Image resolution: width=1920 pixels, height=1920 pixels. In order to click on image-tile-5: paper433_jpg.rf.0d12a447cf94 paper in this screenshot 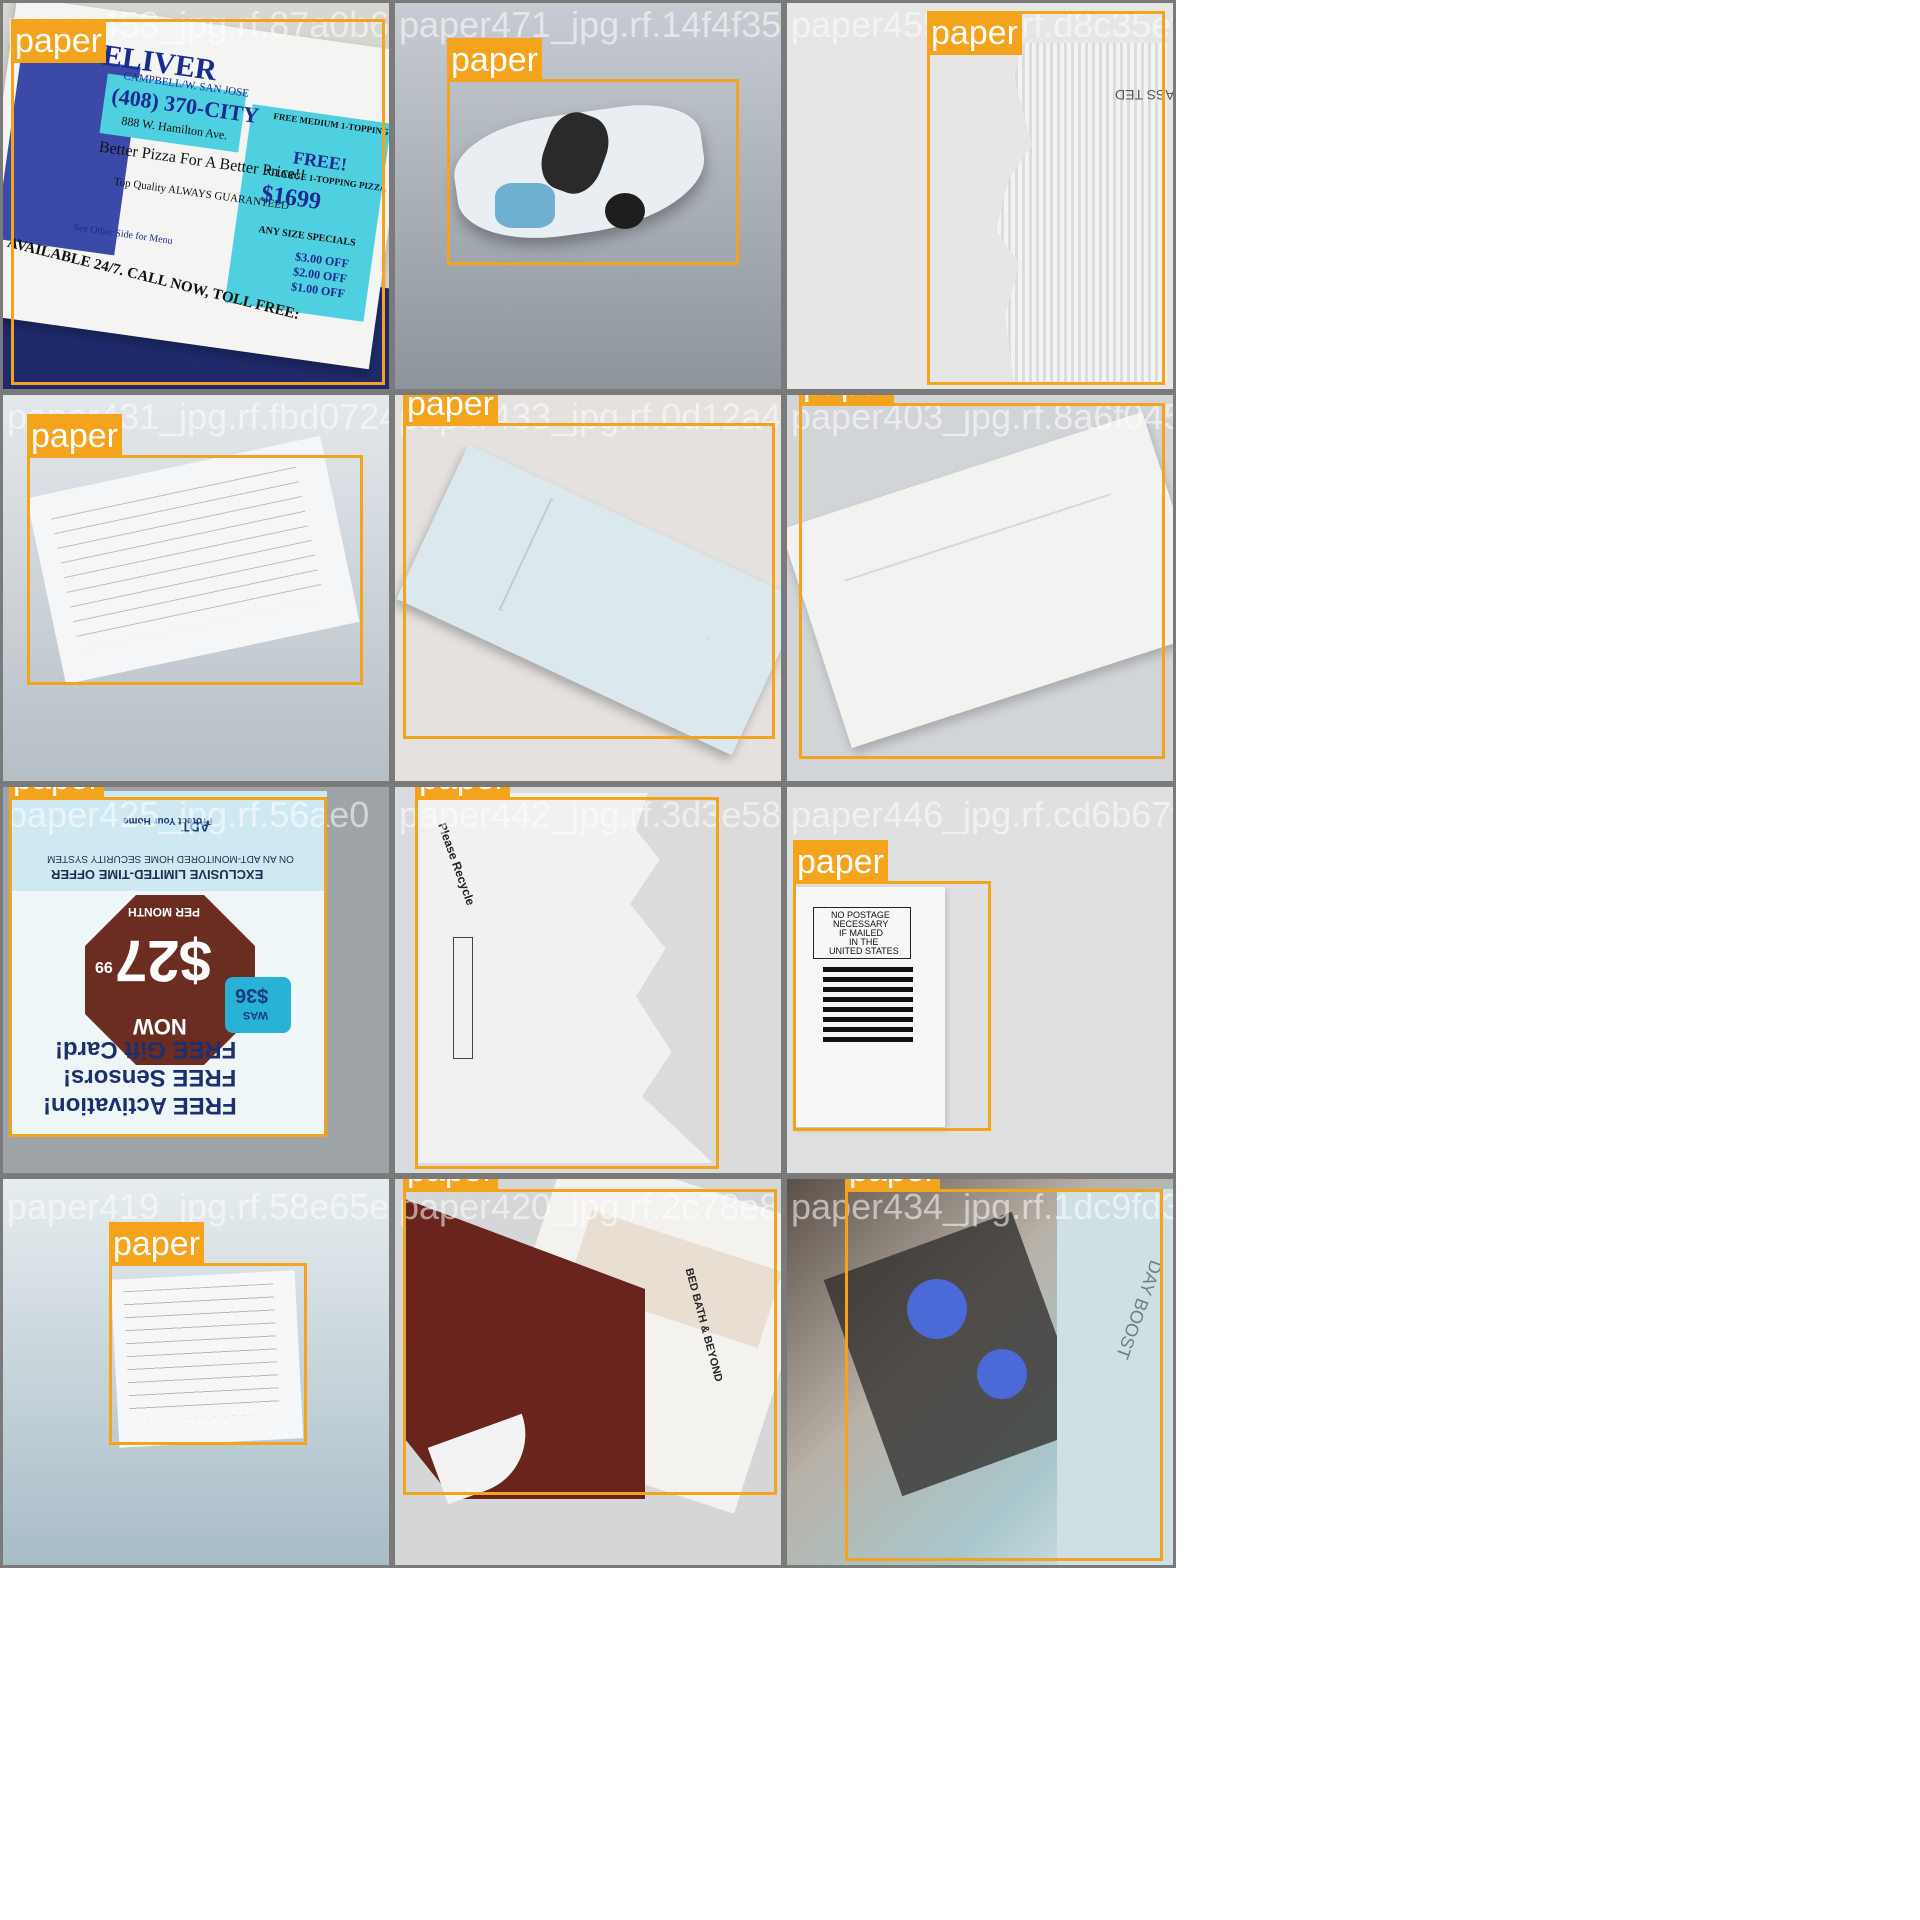, I will do `click(588, 588)`.